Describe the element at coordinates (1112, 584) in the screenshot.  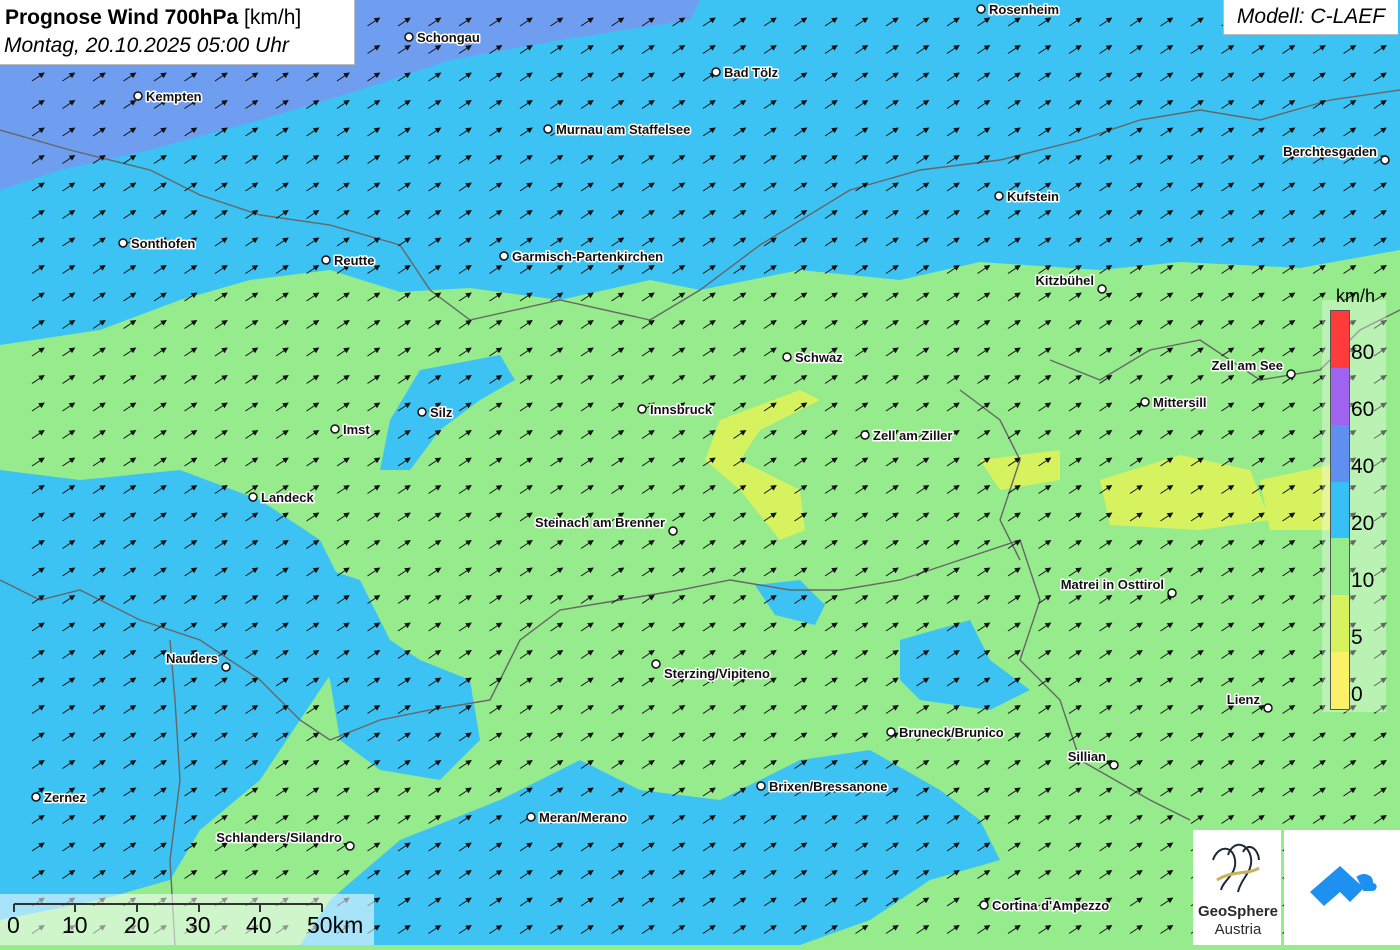
I see `city-label: Matrei in Osttirol` at that location.